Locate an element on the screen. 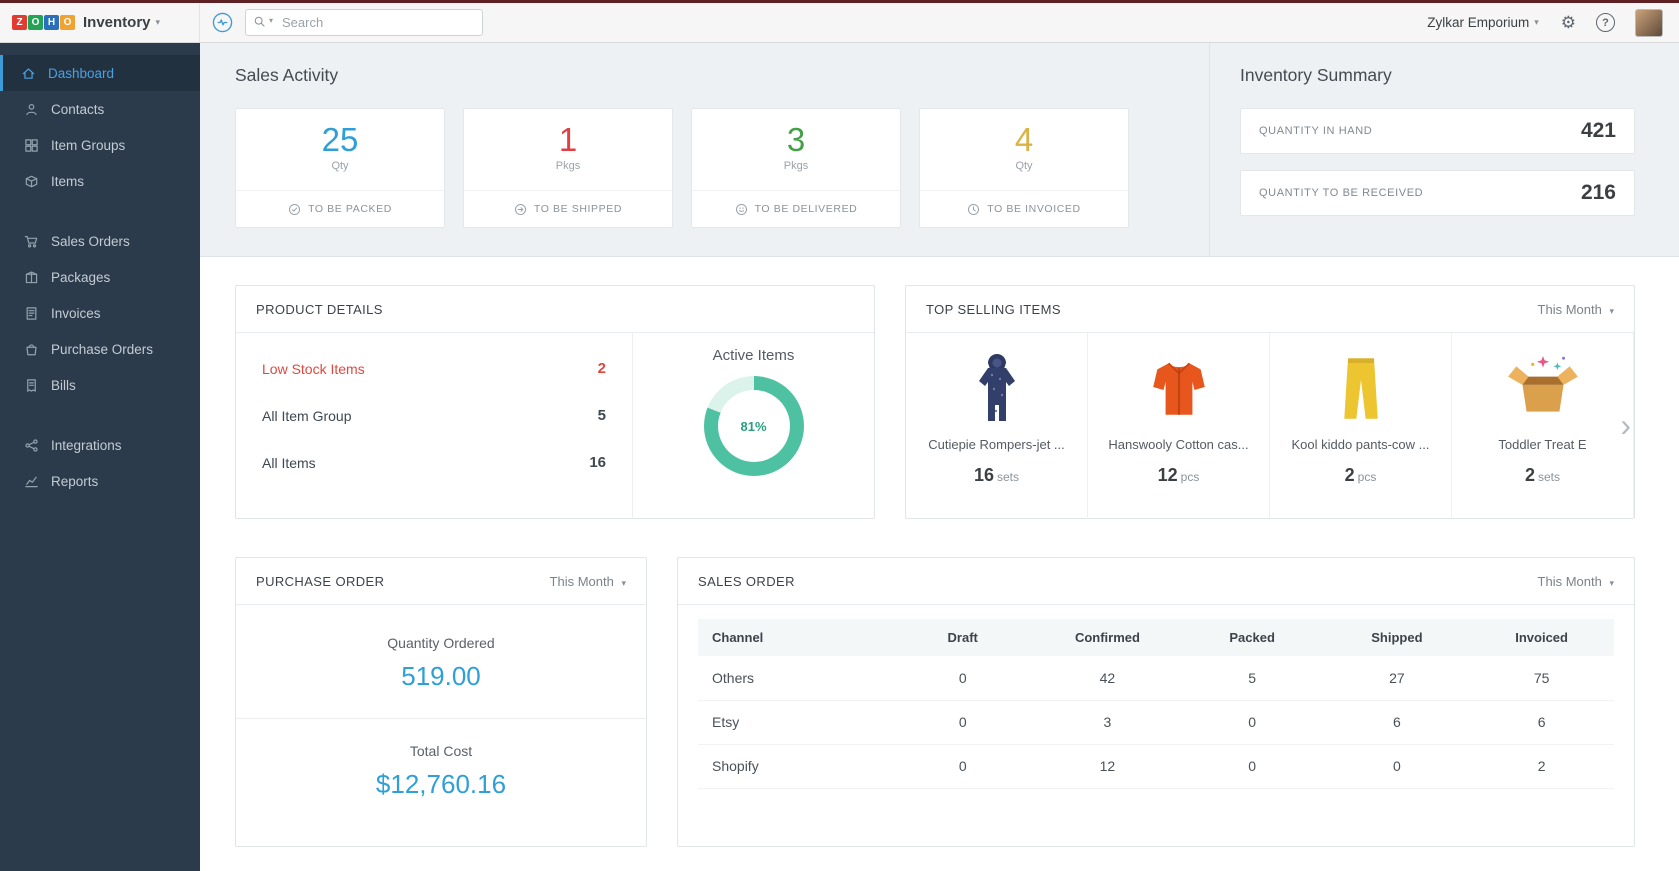 The height and width of the screenshot is (871, 1679). pants-product-image is located at coordinates (1360, 389).